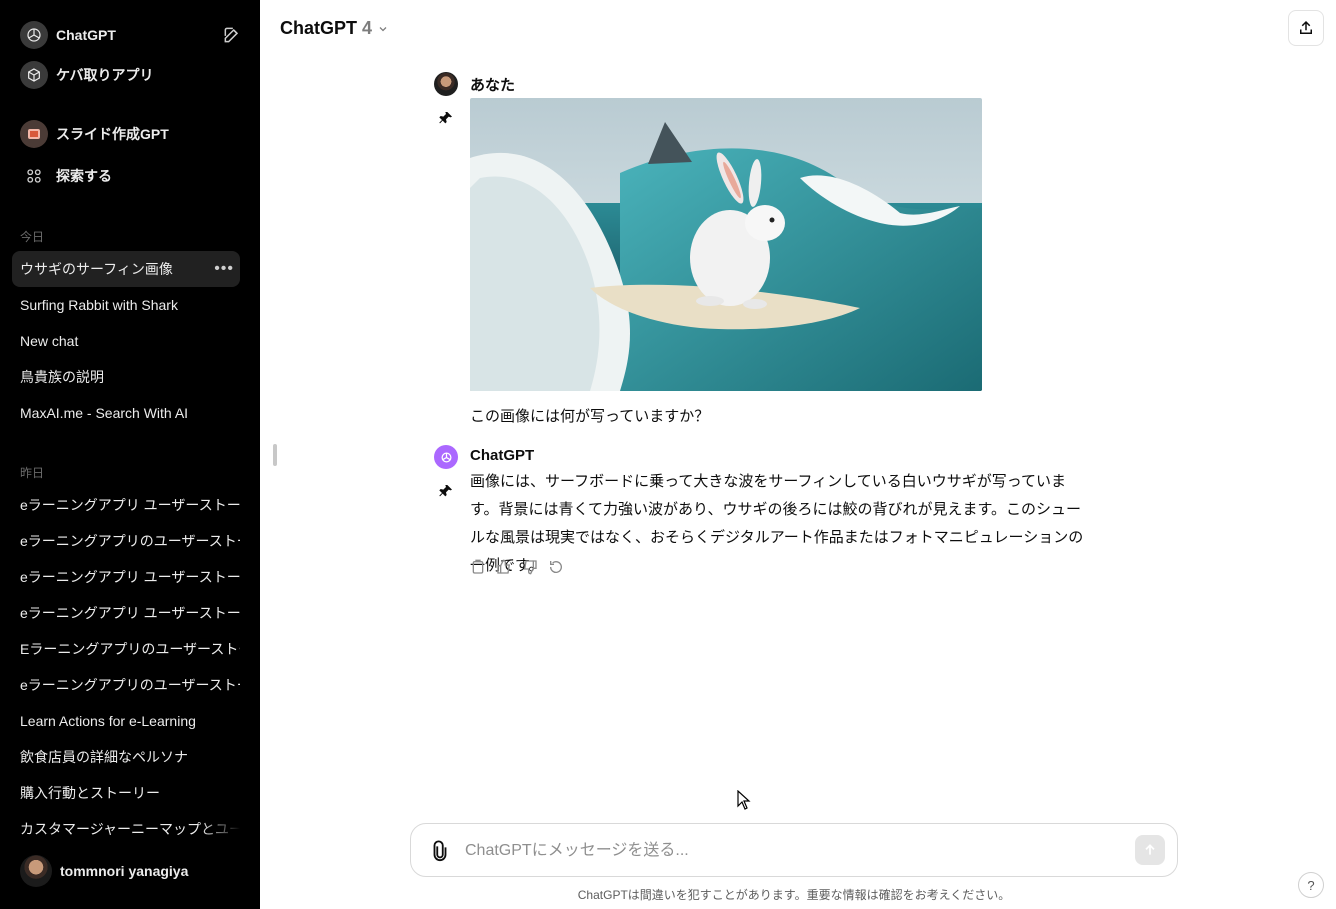  What do you see at coordinates (130, 105) in the screenshot?
I see `sidebar-top: ChatGPT ケバ取りアプリ スライド作成GPT 探索する` at bounding box center [130, 105].